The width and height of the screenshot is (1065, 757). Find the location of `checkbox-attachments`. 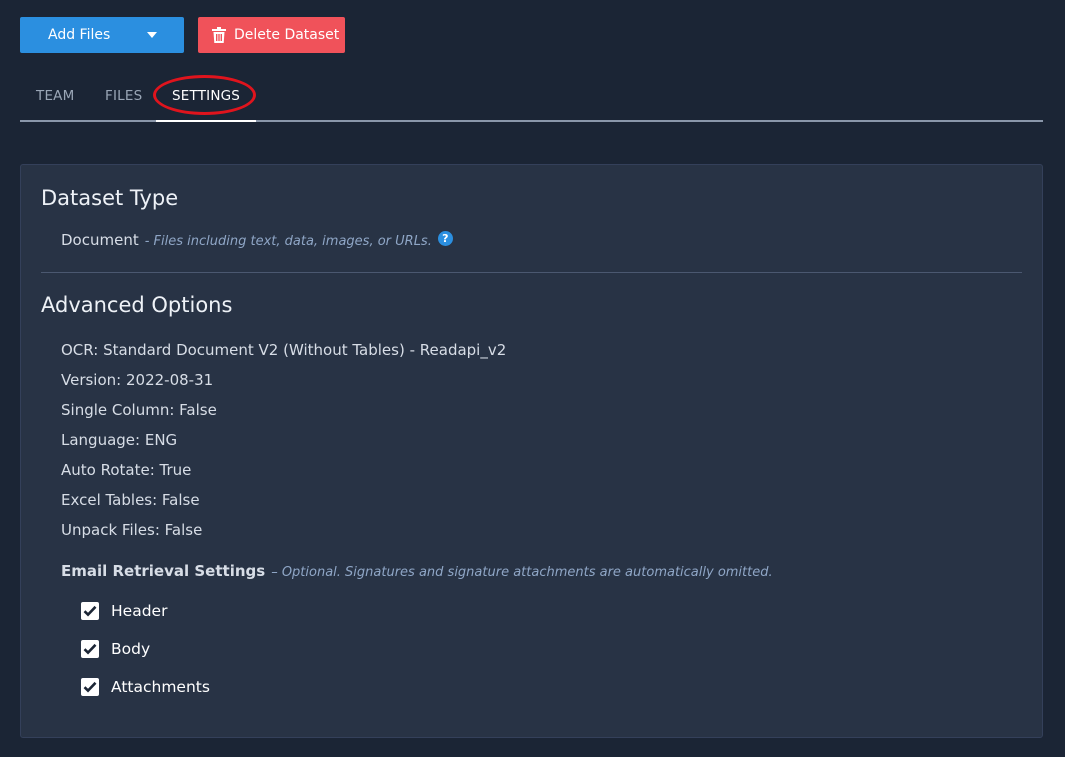

checkbox-attachments is located at coordinates (90, 687).